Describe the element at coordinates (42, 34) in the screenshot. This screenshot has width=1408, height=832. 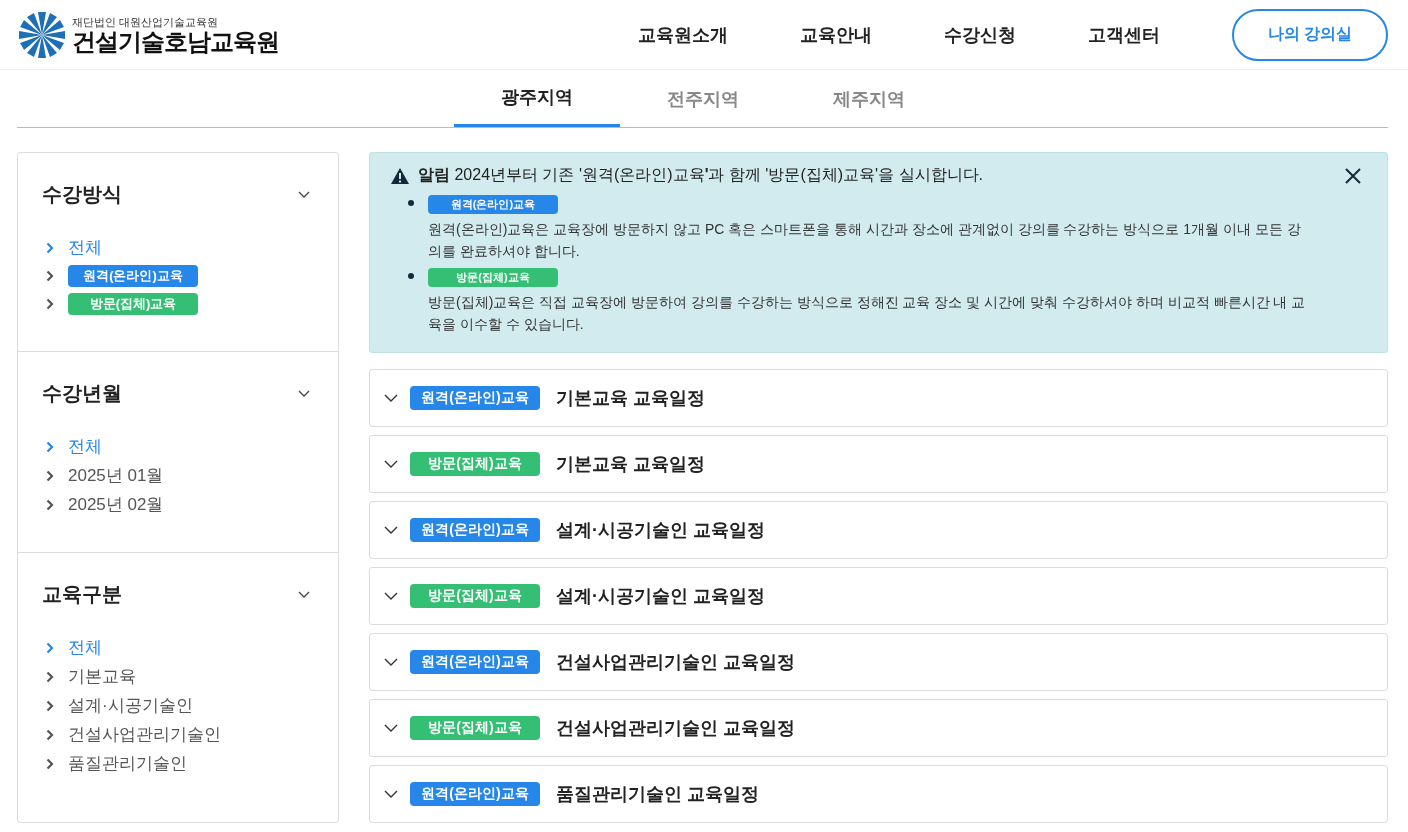
I see `logo-icon` at that location.